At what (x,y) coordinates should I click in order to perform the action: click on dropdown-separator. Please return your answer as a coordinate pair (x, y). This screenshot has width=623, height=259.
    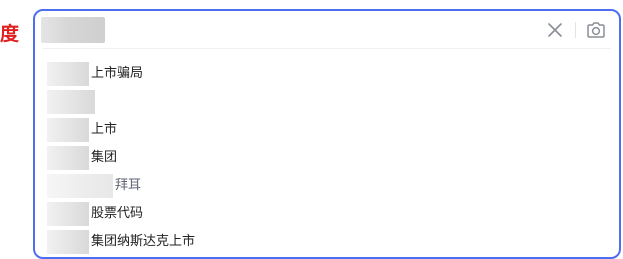
    Looking at the image, I should click on (327, 48).